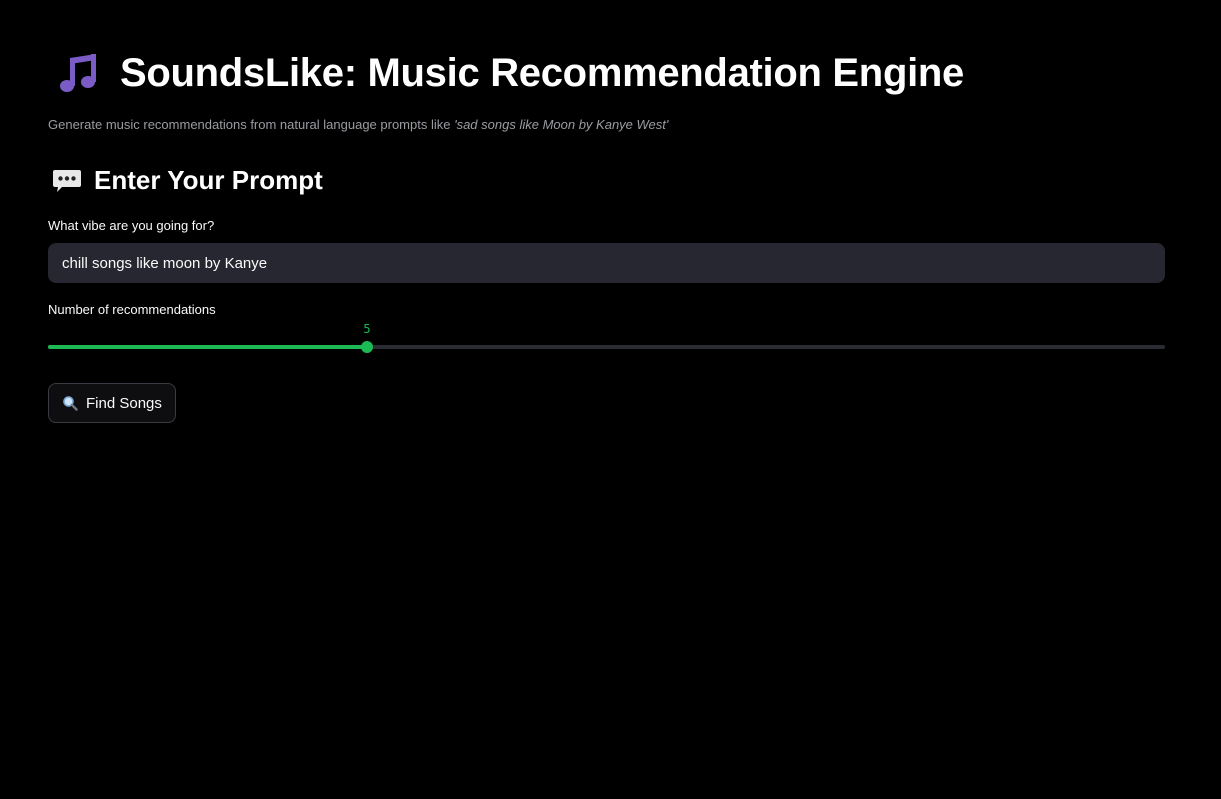  I want to click on find-songs-button: Find Songs, so click(112, 403).